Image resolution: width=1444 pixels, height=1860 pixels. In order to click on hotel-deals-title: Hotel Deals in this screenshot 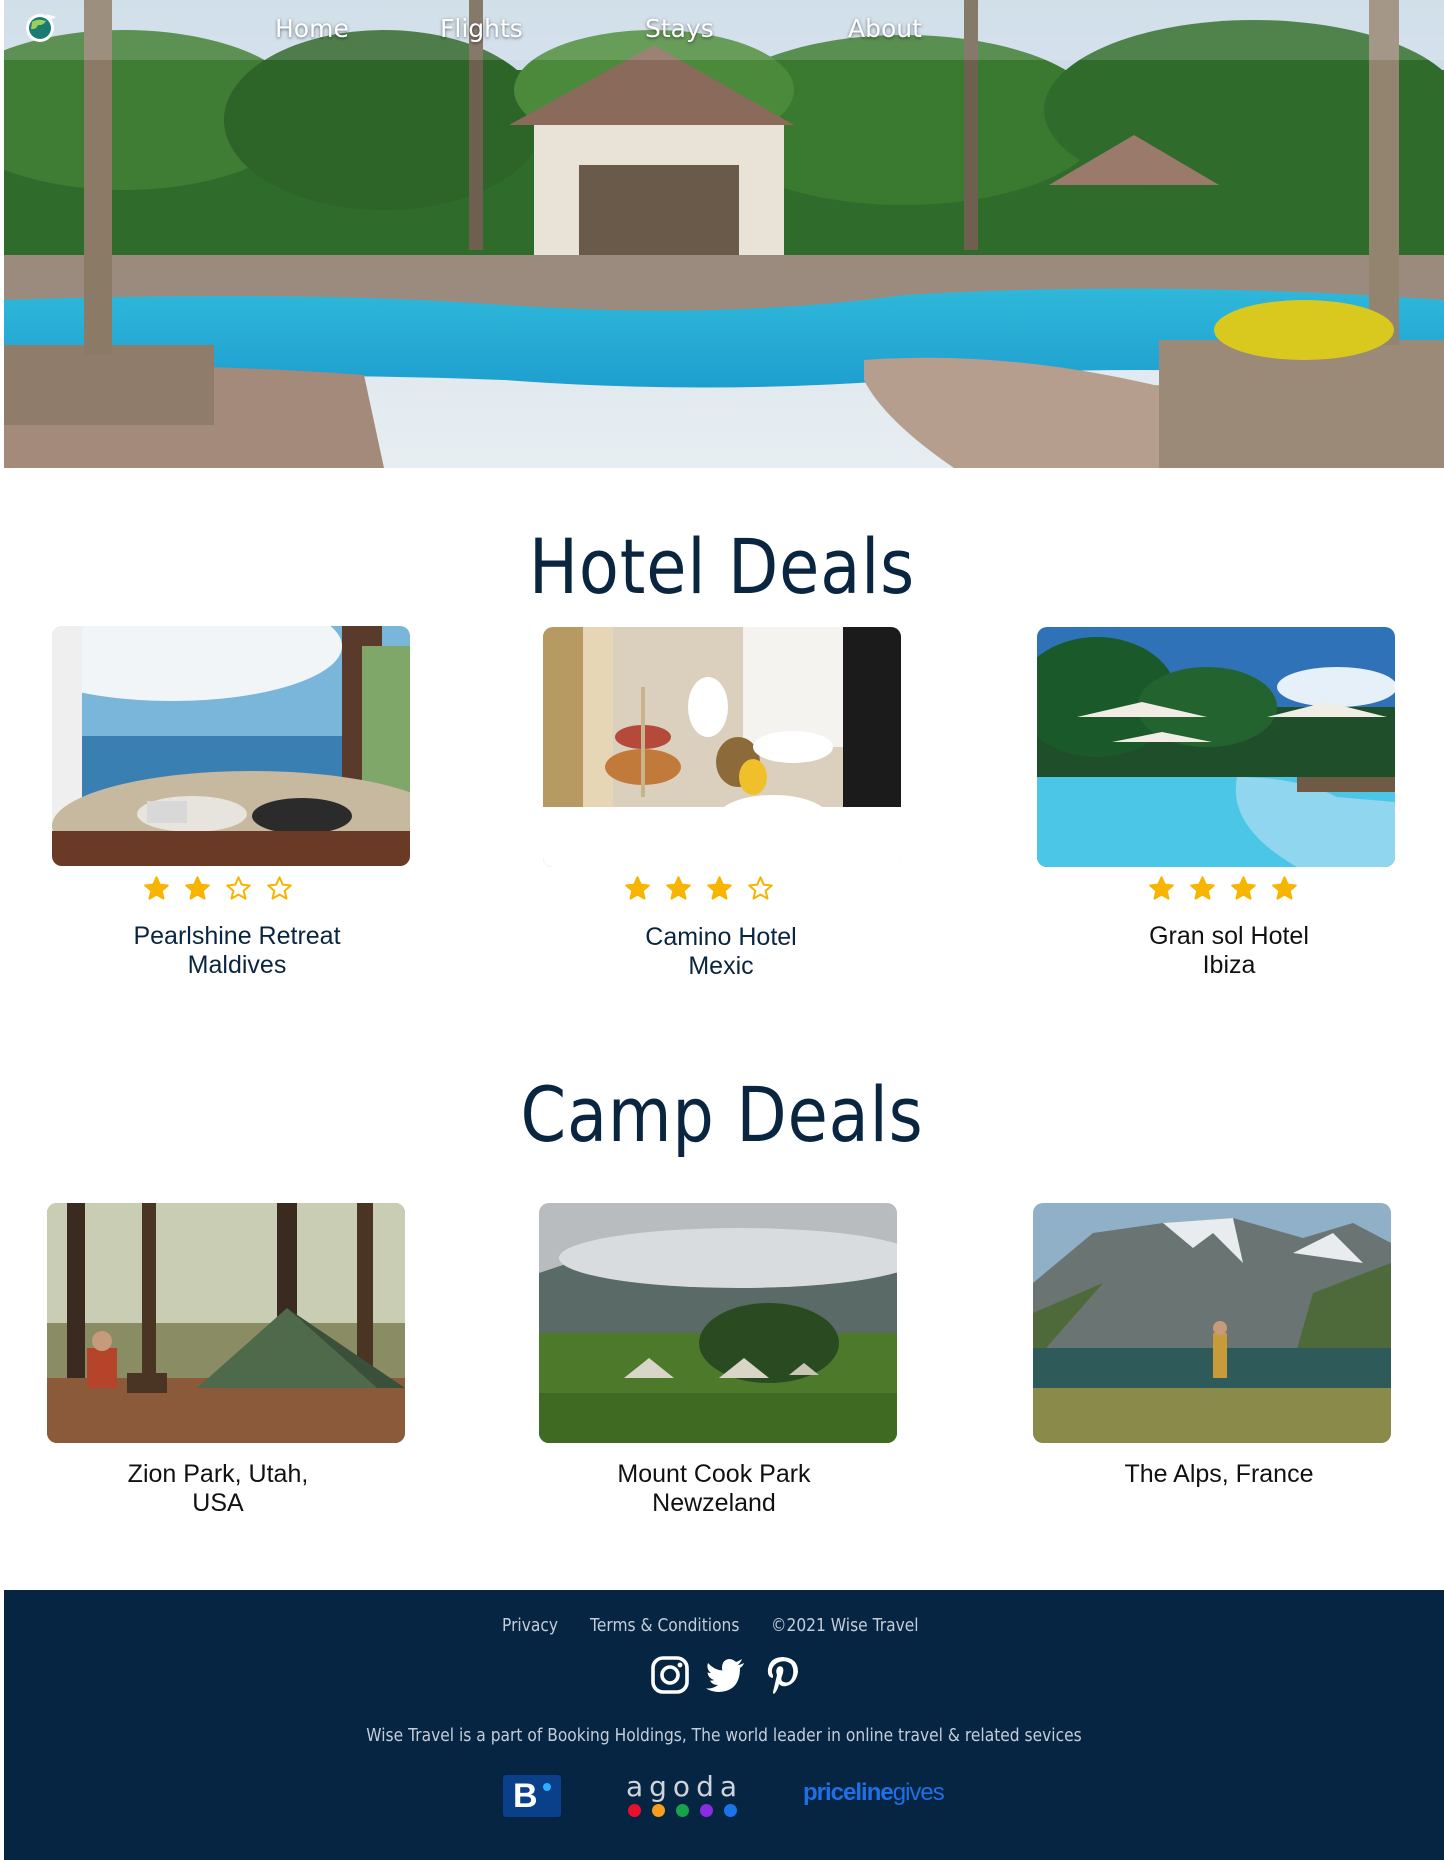, I will do `click(722, 566)`.